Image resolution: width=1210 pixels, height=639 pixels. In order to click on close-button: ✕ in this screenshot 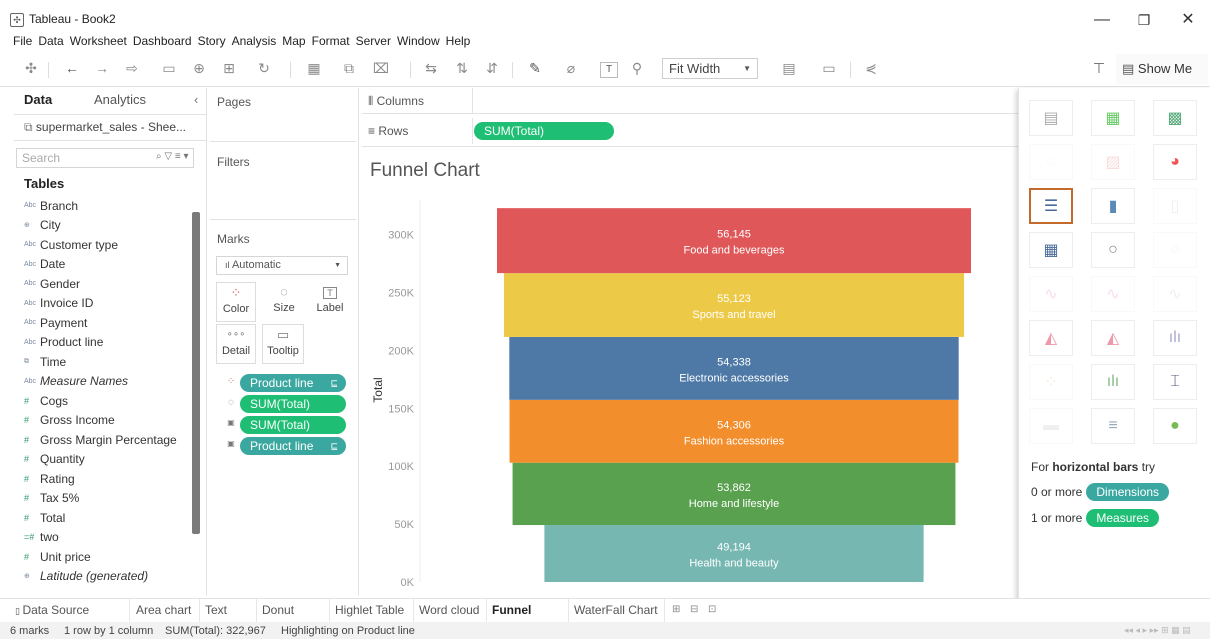, I will do `click(1188, 20)`.